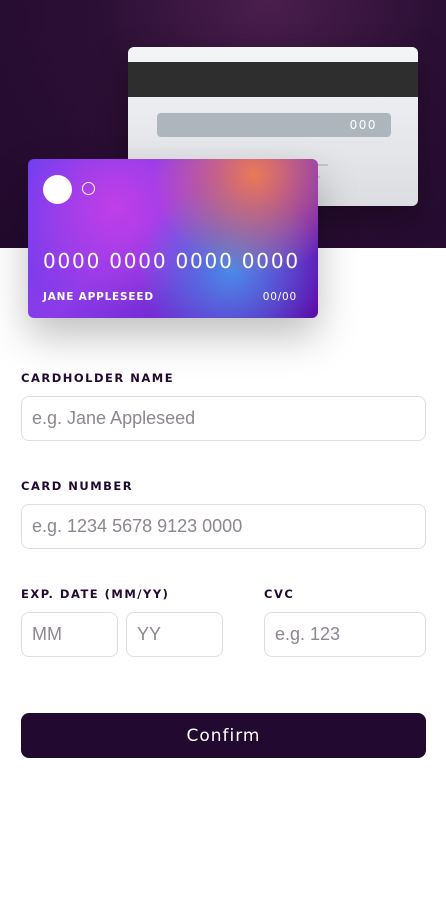 Image resolution: width=446 pixels, height=899 pixels. What do you see at coordinates (223, 735) in the screenshot?
I see `confirm-button: Confirm` at bounding box center [223, 735].